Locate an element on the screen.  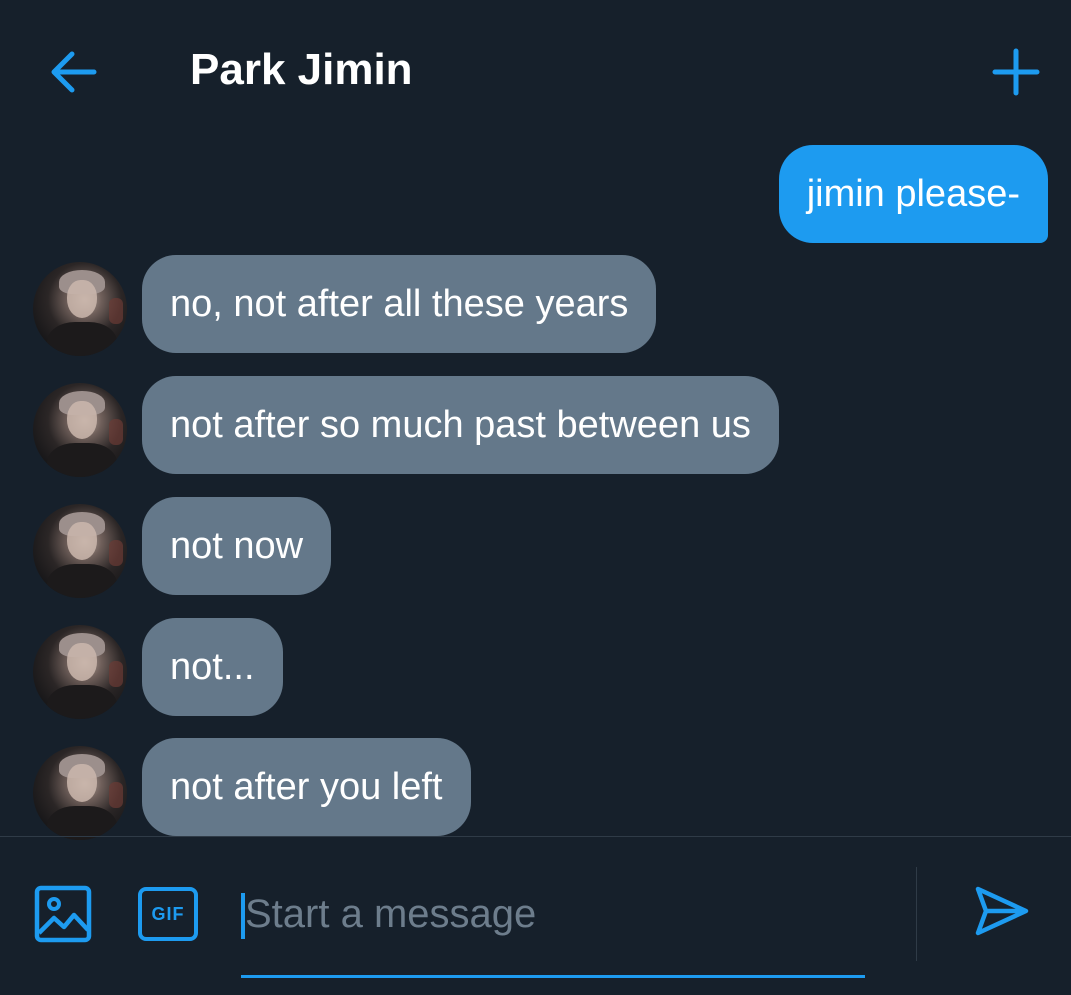
send-icon is located at coordinates (1002, 911).